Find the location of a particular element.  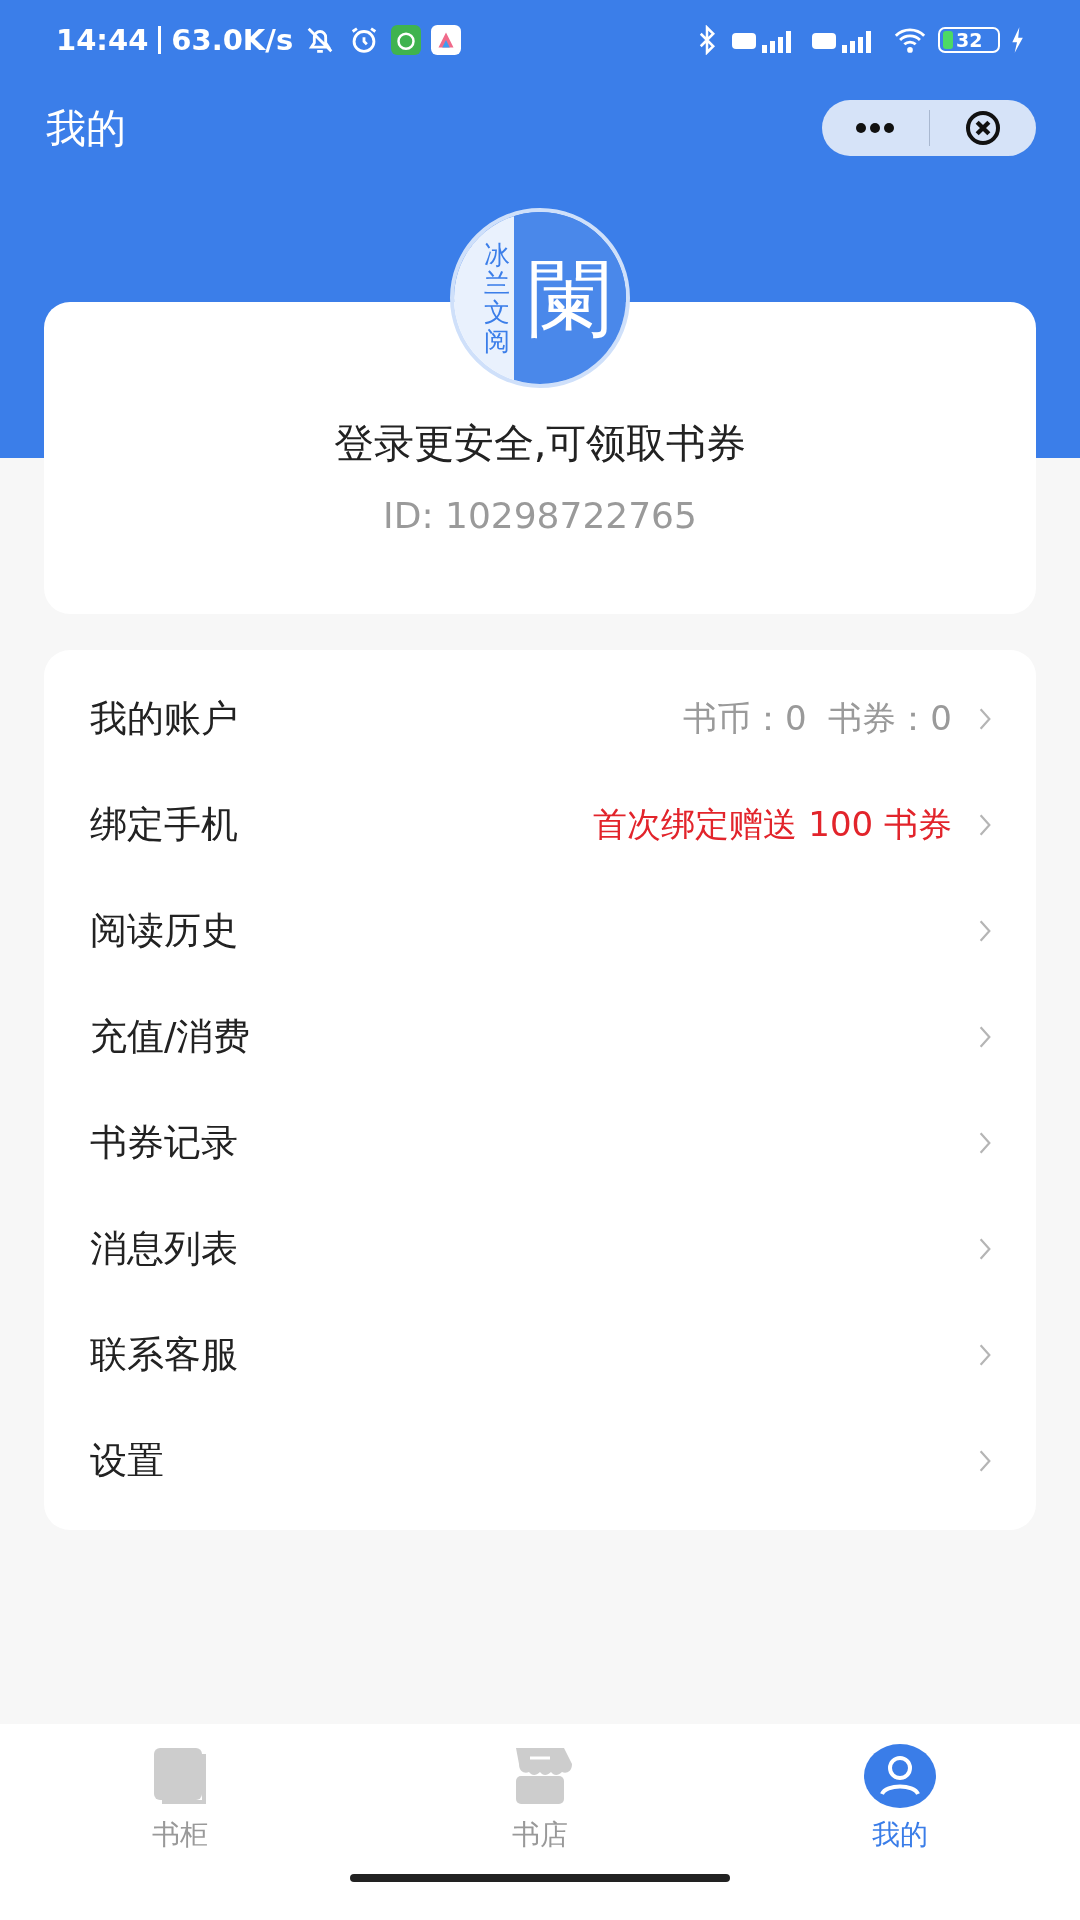

battery-indicator: 32 is located at coordinates (969, 40).